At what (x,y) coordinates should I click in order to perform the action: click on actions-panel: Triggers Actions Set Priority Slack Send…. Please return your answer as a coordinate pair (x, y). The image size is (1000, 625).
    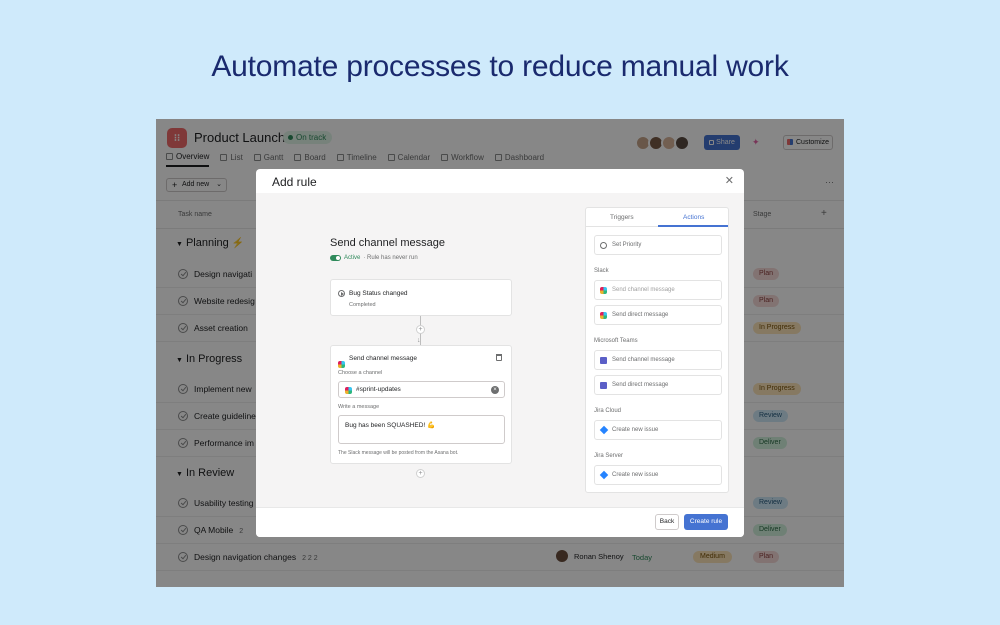
    Looking at the image, I should click on (657, 350).